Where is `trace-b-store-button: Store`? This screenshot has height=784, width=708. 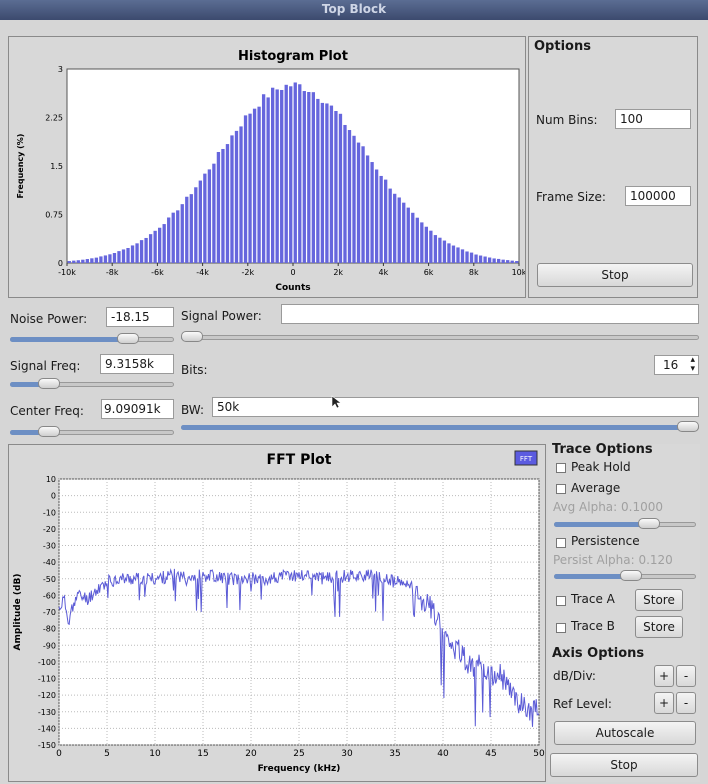
trace-b-store-button: Store is located at coordinates (659, 627).